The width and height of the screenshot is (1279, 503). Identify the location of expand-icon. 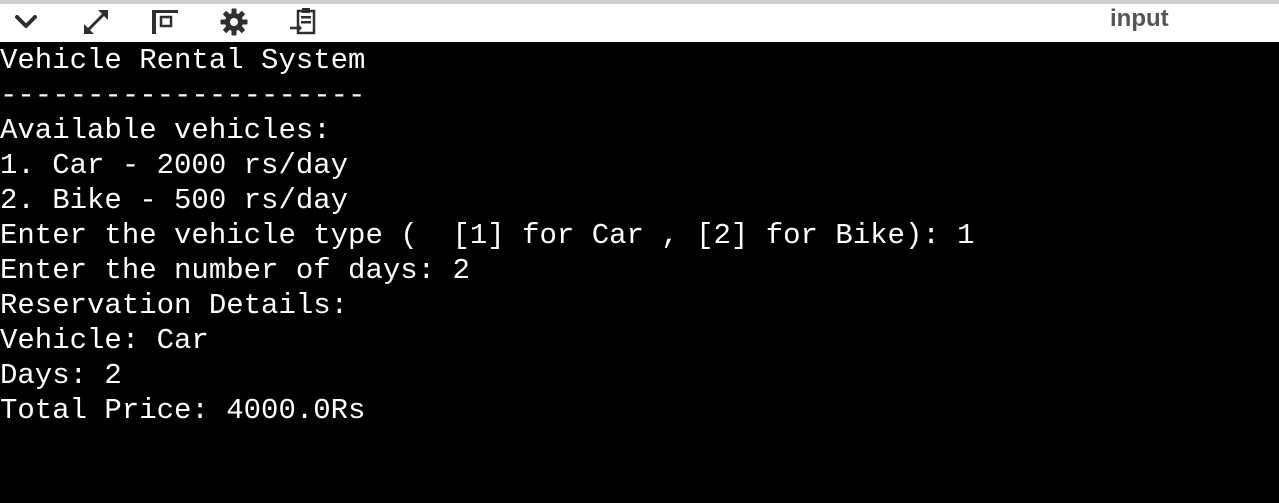
(96, 22).